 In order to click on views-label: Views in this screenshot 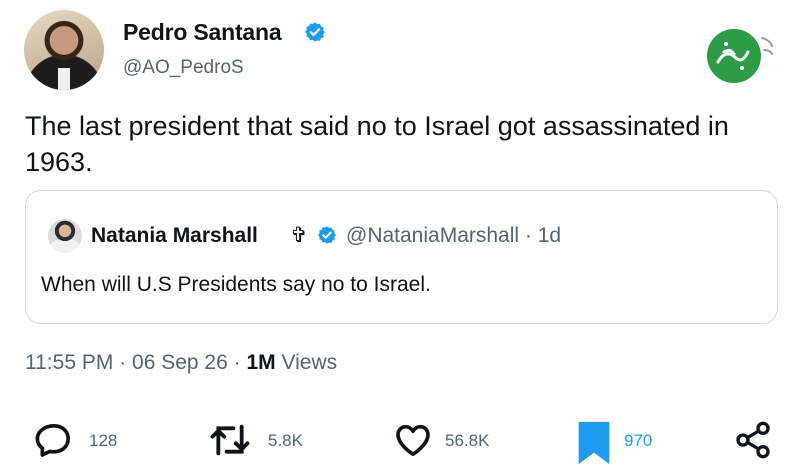, I will do `click(309, 362)`.